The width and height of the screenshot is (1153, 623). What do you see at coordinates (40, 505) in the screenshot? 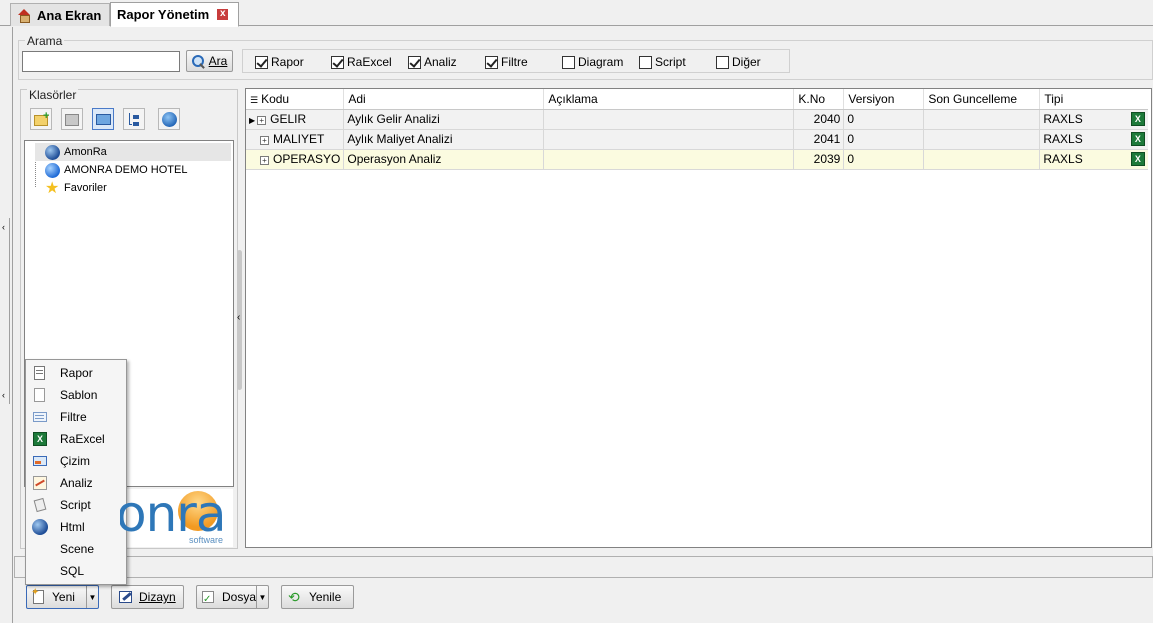
I see `script-icon` at bounding box center [40, 505].